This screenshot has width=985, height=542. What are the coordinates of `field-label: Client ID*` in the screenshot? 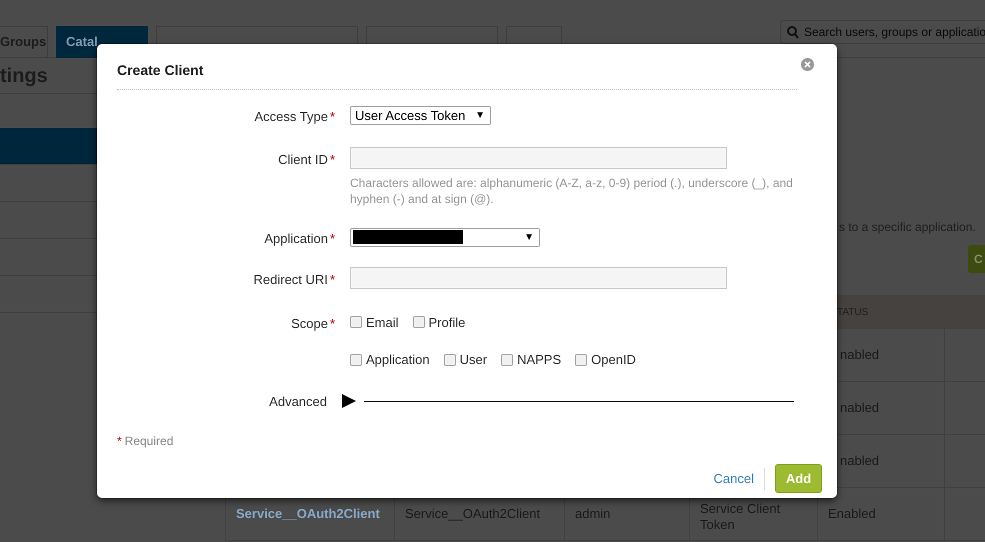 It's located at (306, 159).